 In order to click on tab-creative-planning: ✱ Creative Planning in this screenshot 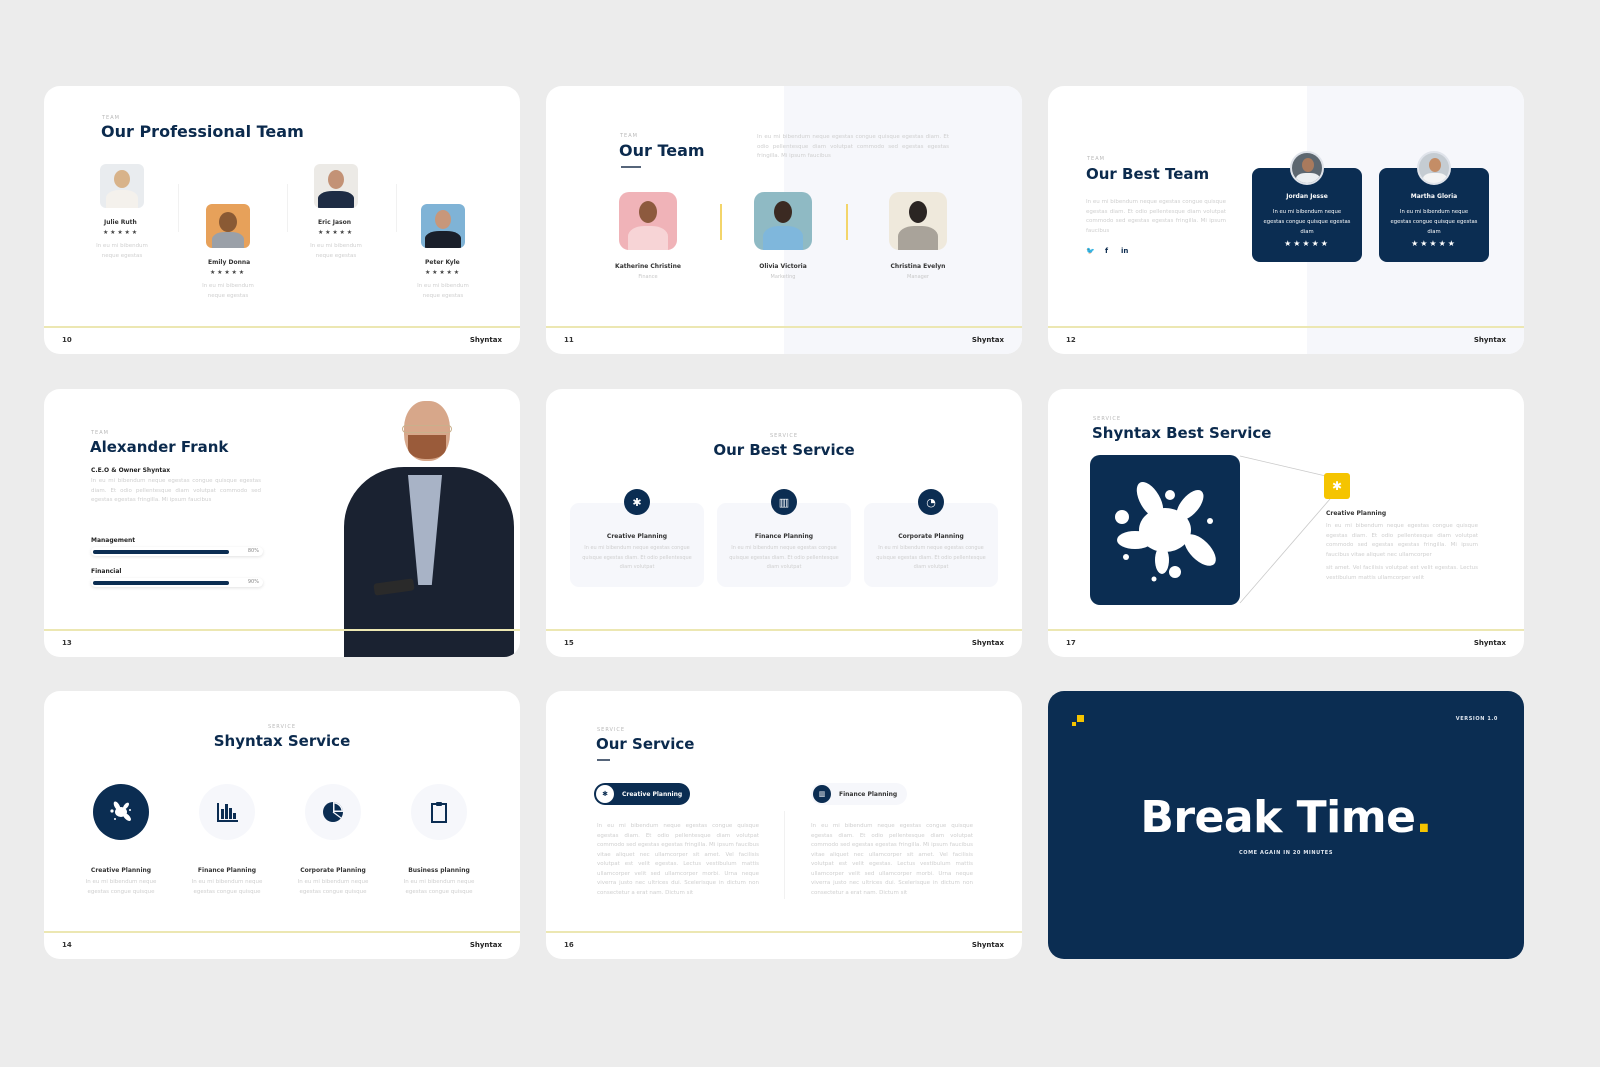, I will do `click(642, 794)`.